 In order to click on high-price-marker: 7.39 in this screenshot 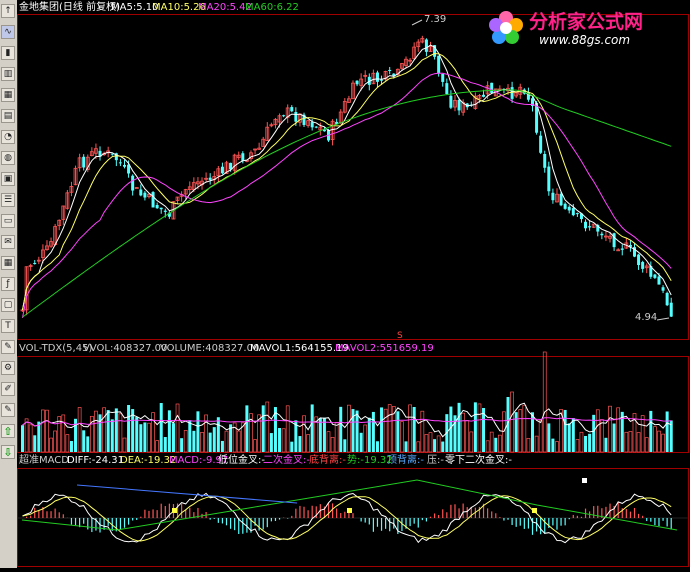, I will do `click(435, 19)`.